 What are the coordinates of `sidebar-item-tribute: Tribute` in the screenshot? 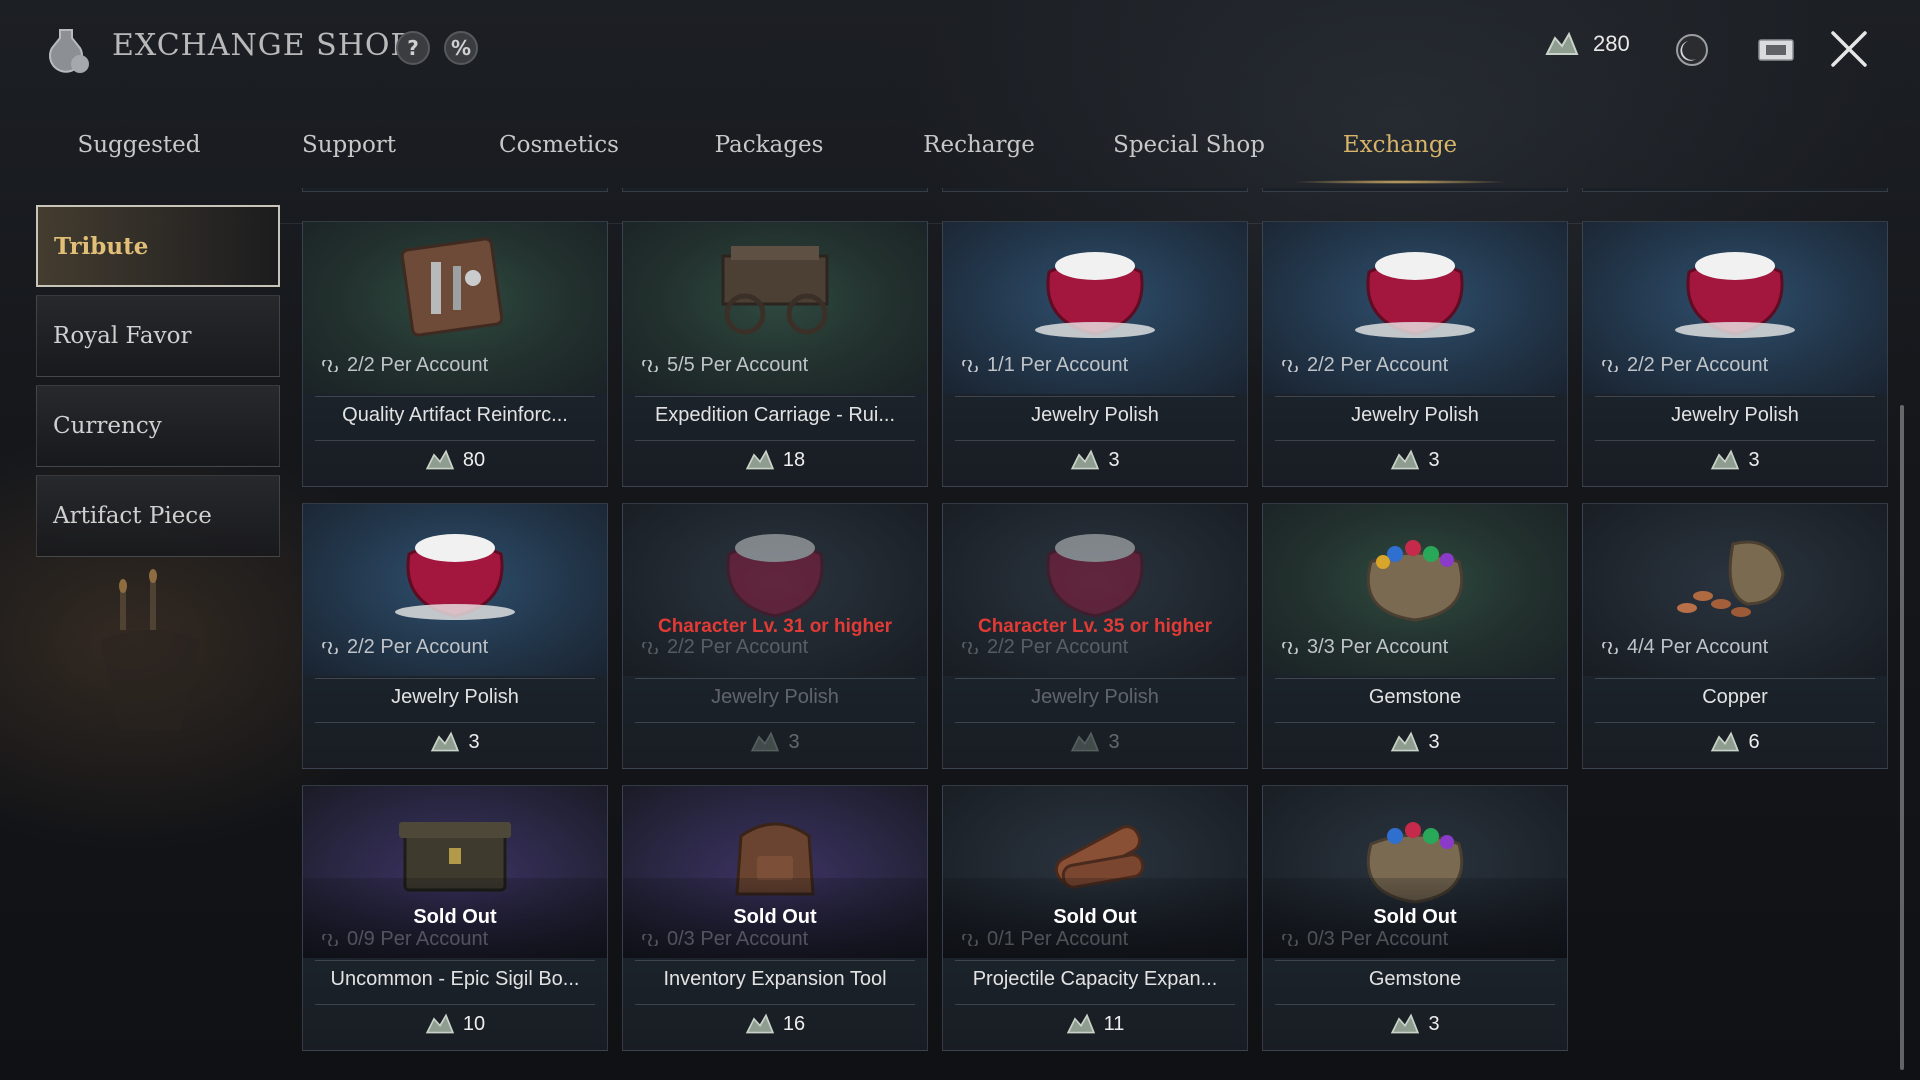 It's located at (158, 246).